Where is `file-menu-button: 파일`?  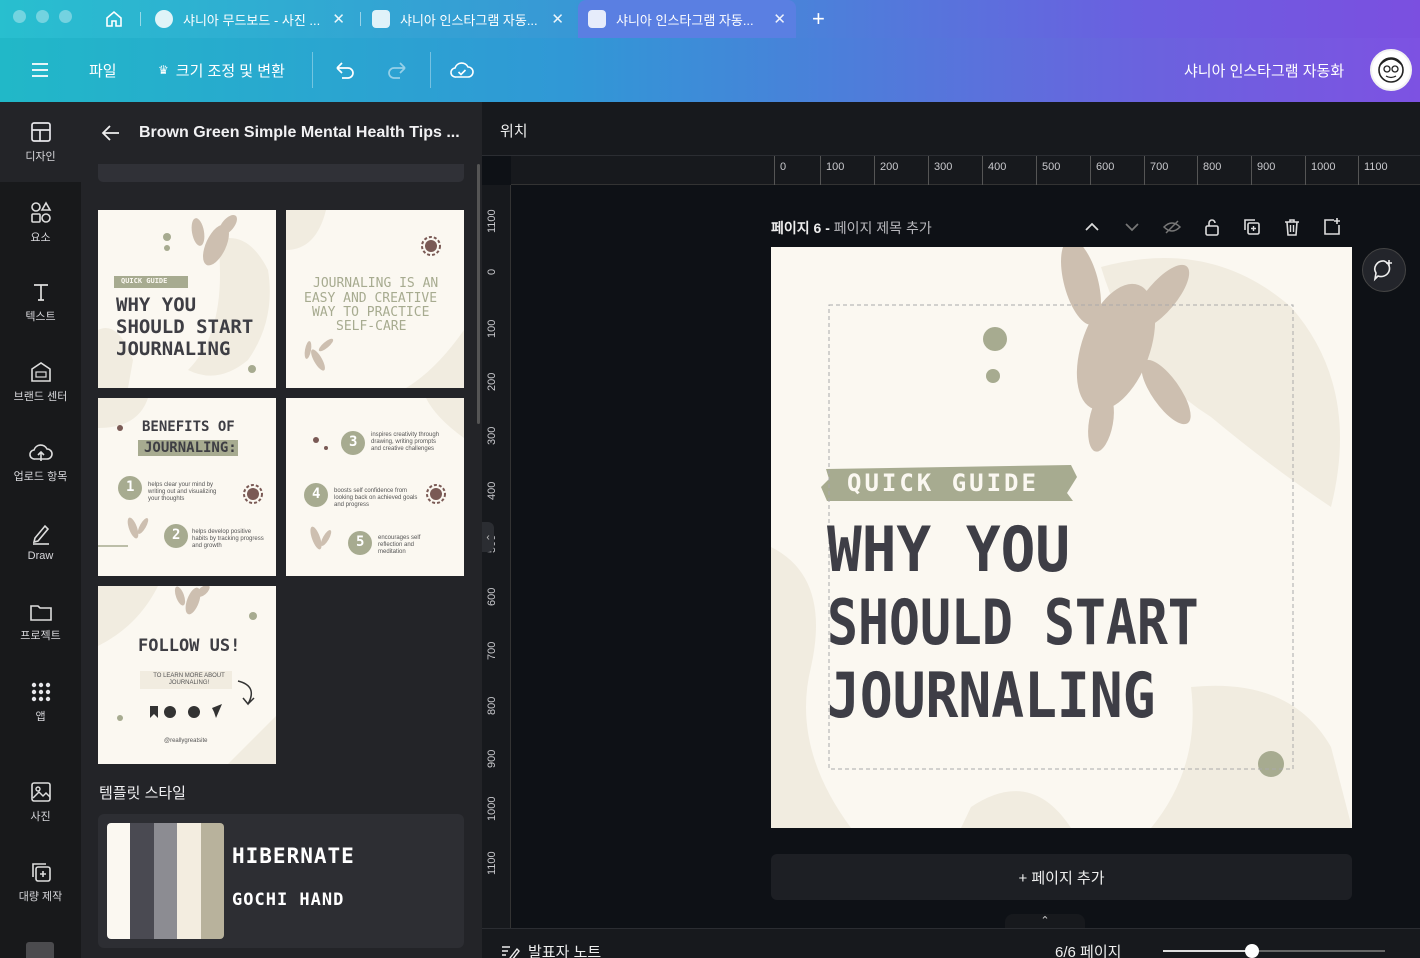
file-menu-button: 파일 is located at coordinates (103, 70).